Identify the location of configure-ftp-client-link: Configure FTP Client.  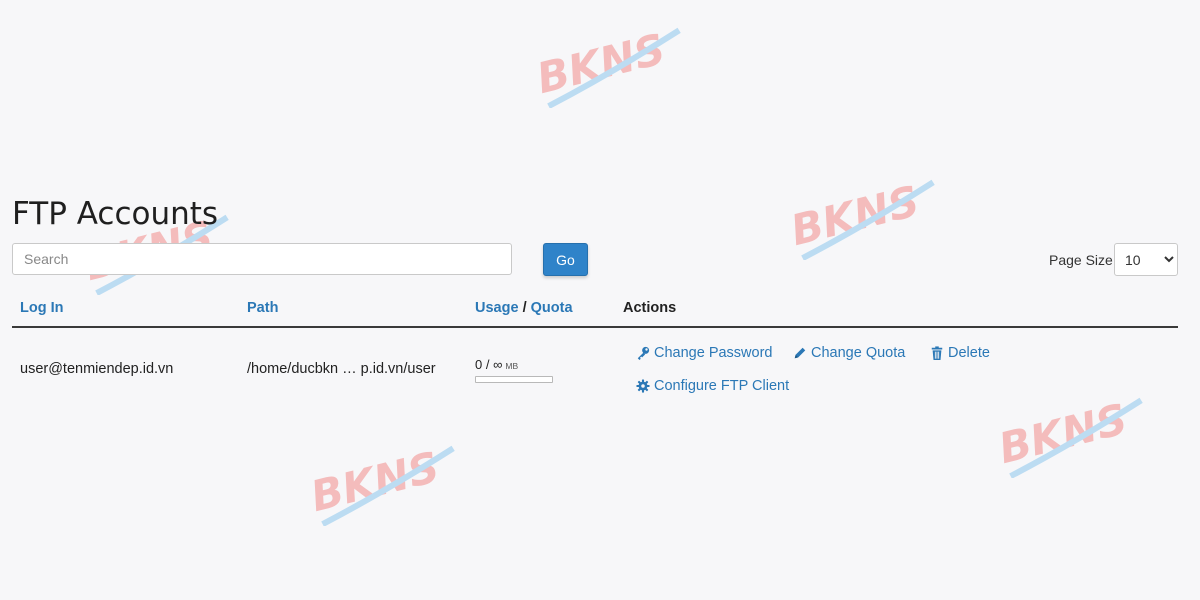
(712, 386).